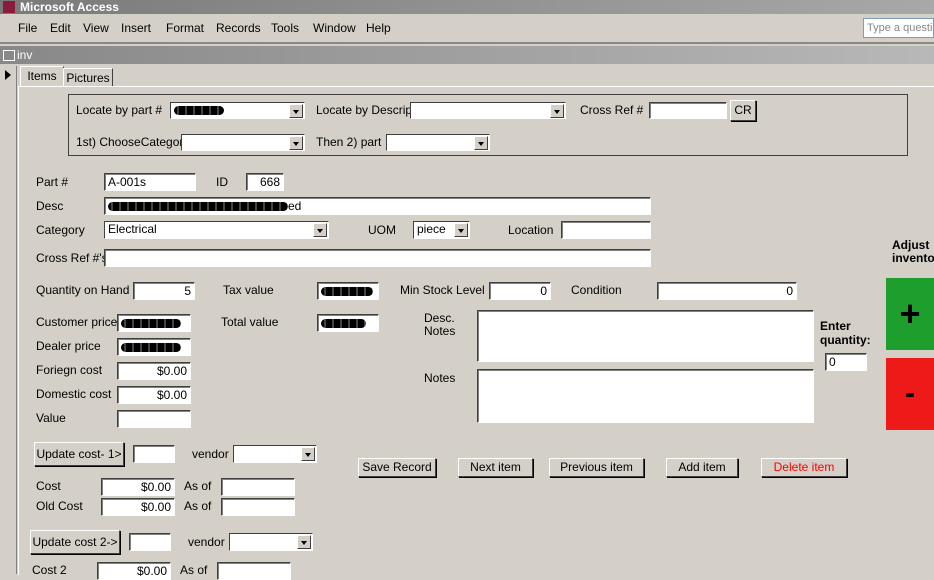 Image resolution: width=934 pixels, height=580 pixels. Describe the element at coordinates (222, 182) in the screenshot. I see `id-label: ID` at that location.